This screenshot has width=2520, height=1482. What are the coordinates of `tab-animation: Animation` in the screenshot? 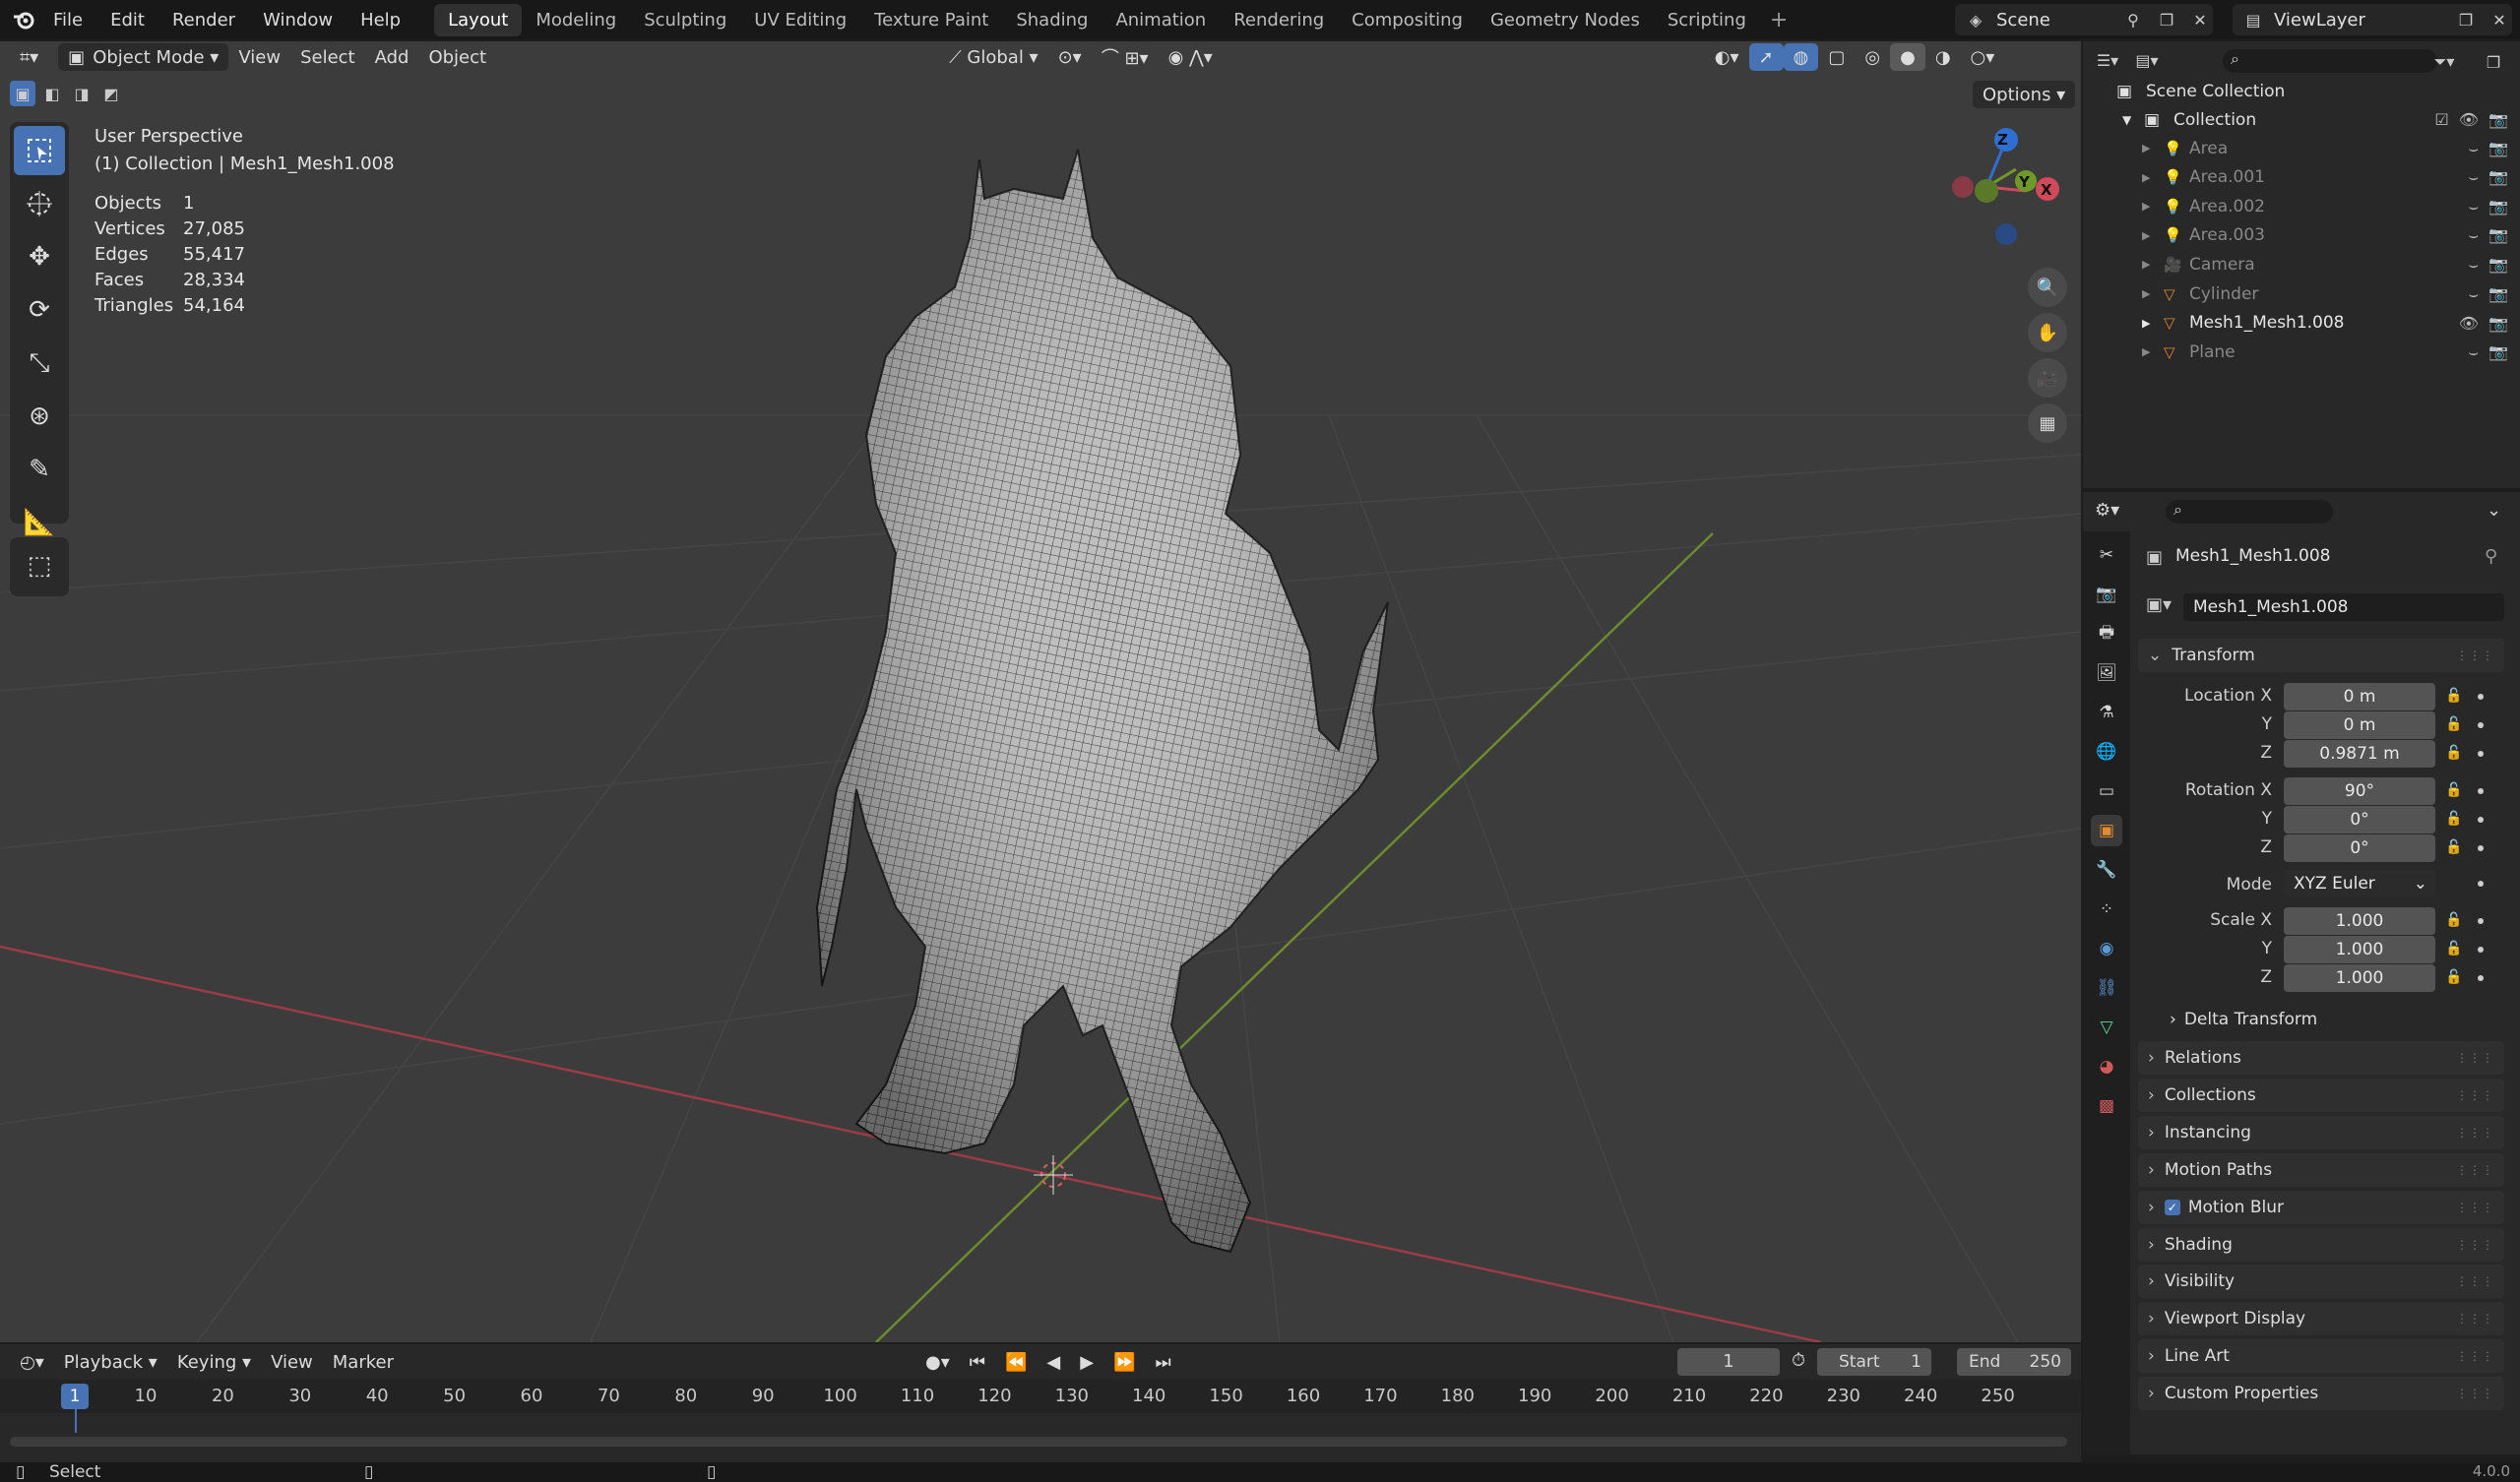 It's located at (1161, 20).